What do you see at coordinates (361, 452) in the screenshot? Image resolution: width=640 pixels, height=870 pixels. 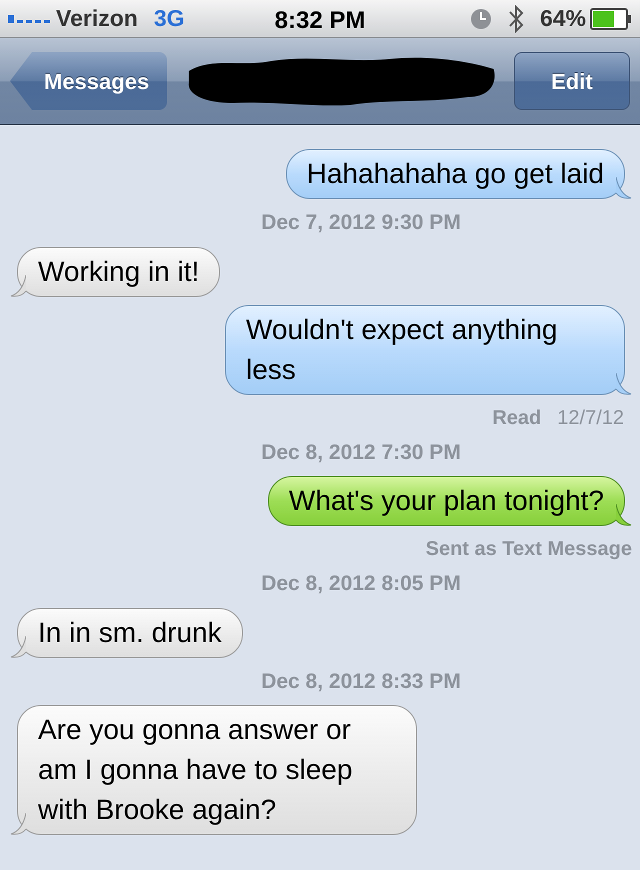 I see `timestamp: Dec 8, 2012 7:30 PM` at bounding box center [361, 452].